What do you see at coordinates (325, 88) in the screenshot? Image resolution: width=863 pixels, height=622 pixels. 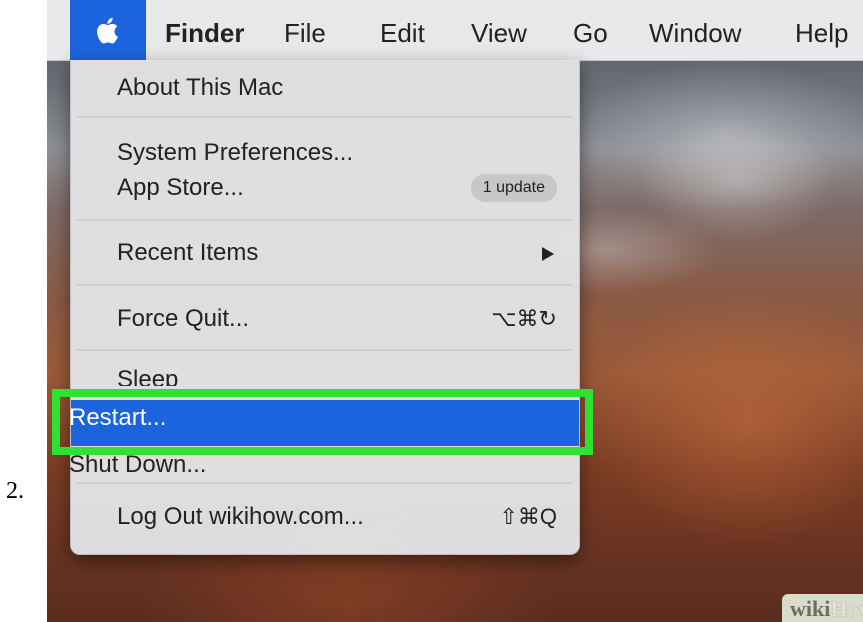 I see `menu-item-about-this-mac: About This Mac` at bounding box center [325, 88].